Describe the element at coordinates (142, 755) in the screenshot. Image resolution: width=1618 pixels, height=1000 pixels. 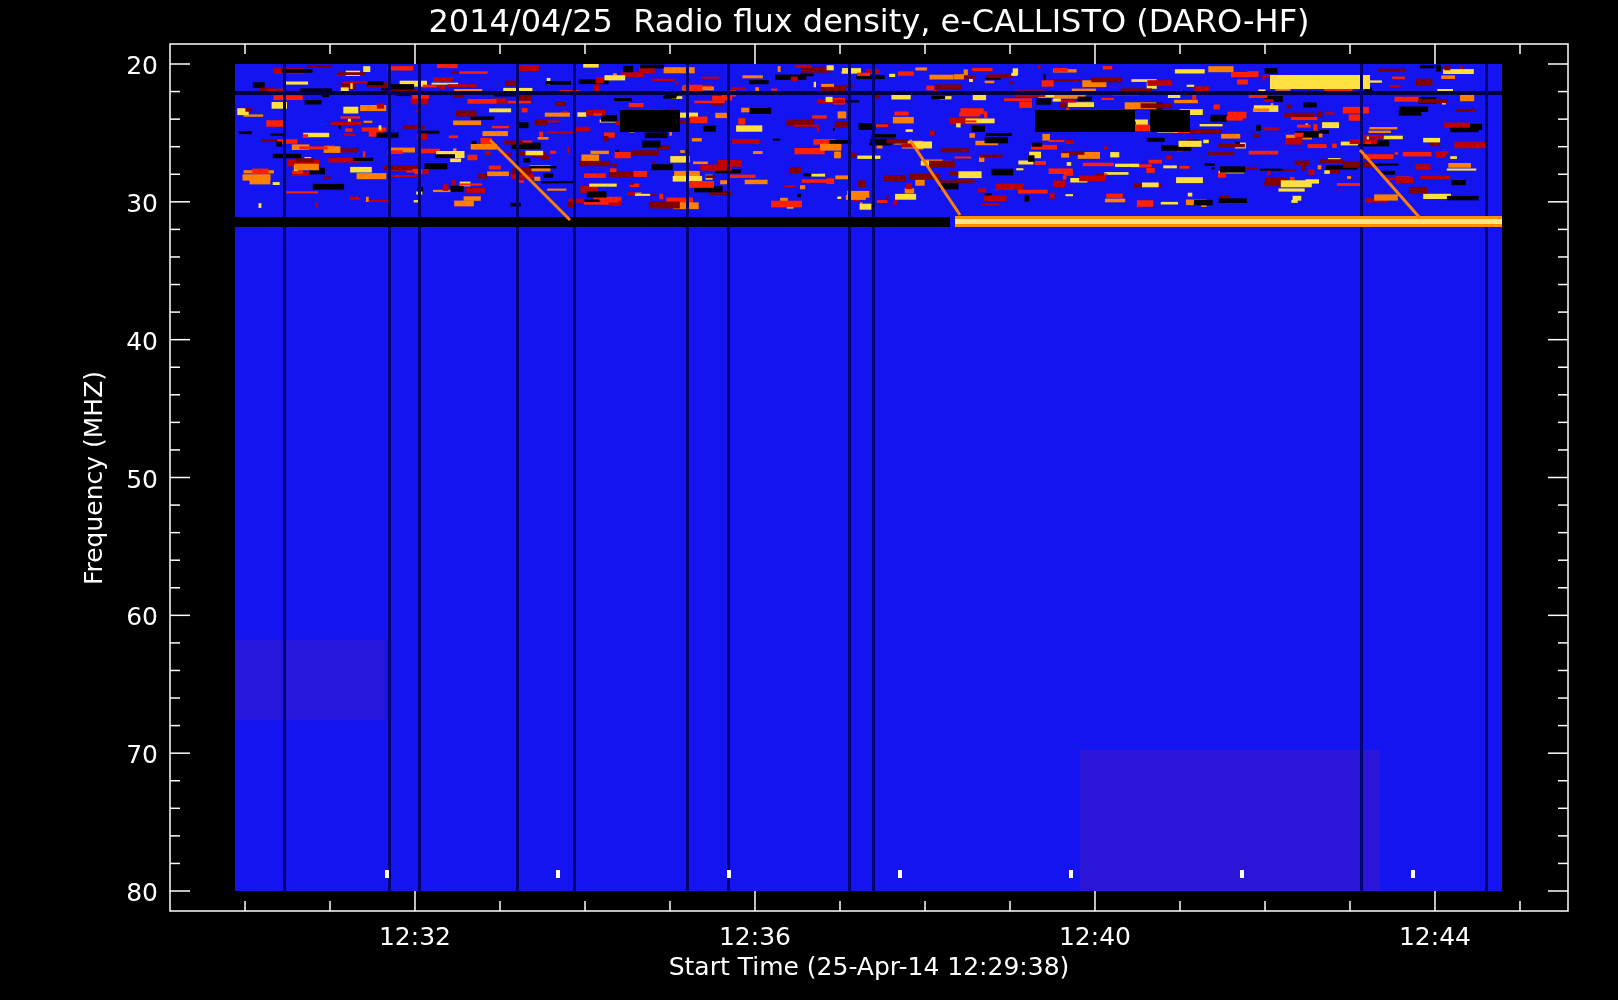
I see `y-tick-label: 70` at that location.